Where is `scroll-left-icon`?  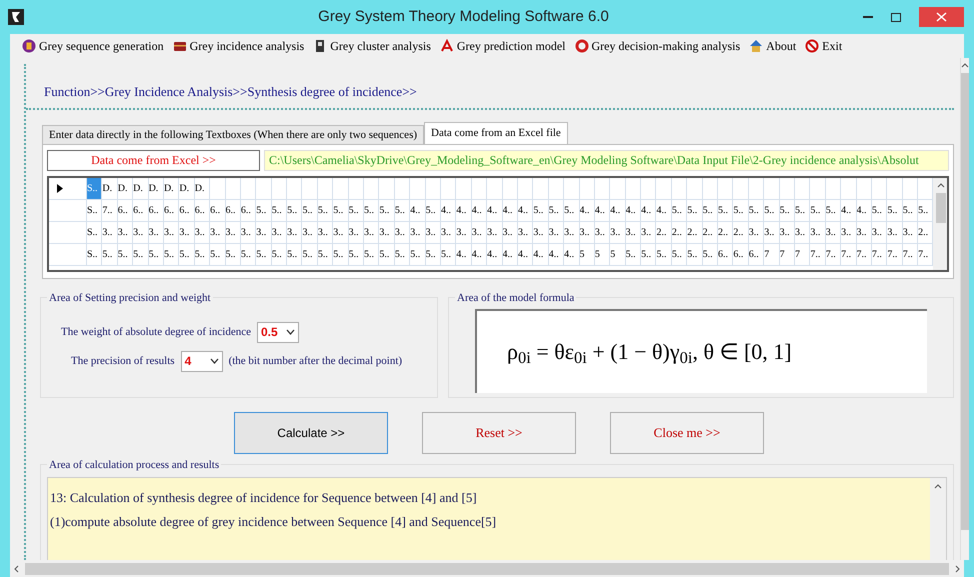
scroll-left-icon is located at coordinates (16, 568).